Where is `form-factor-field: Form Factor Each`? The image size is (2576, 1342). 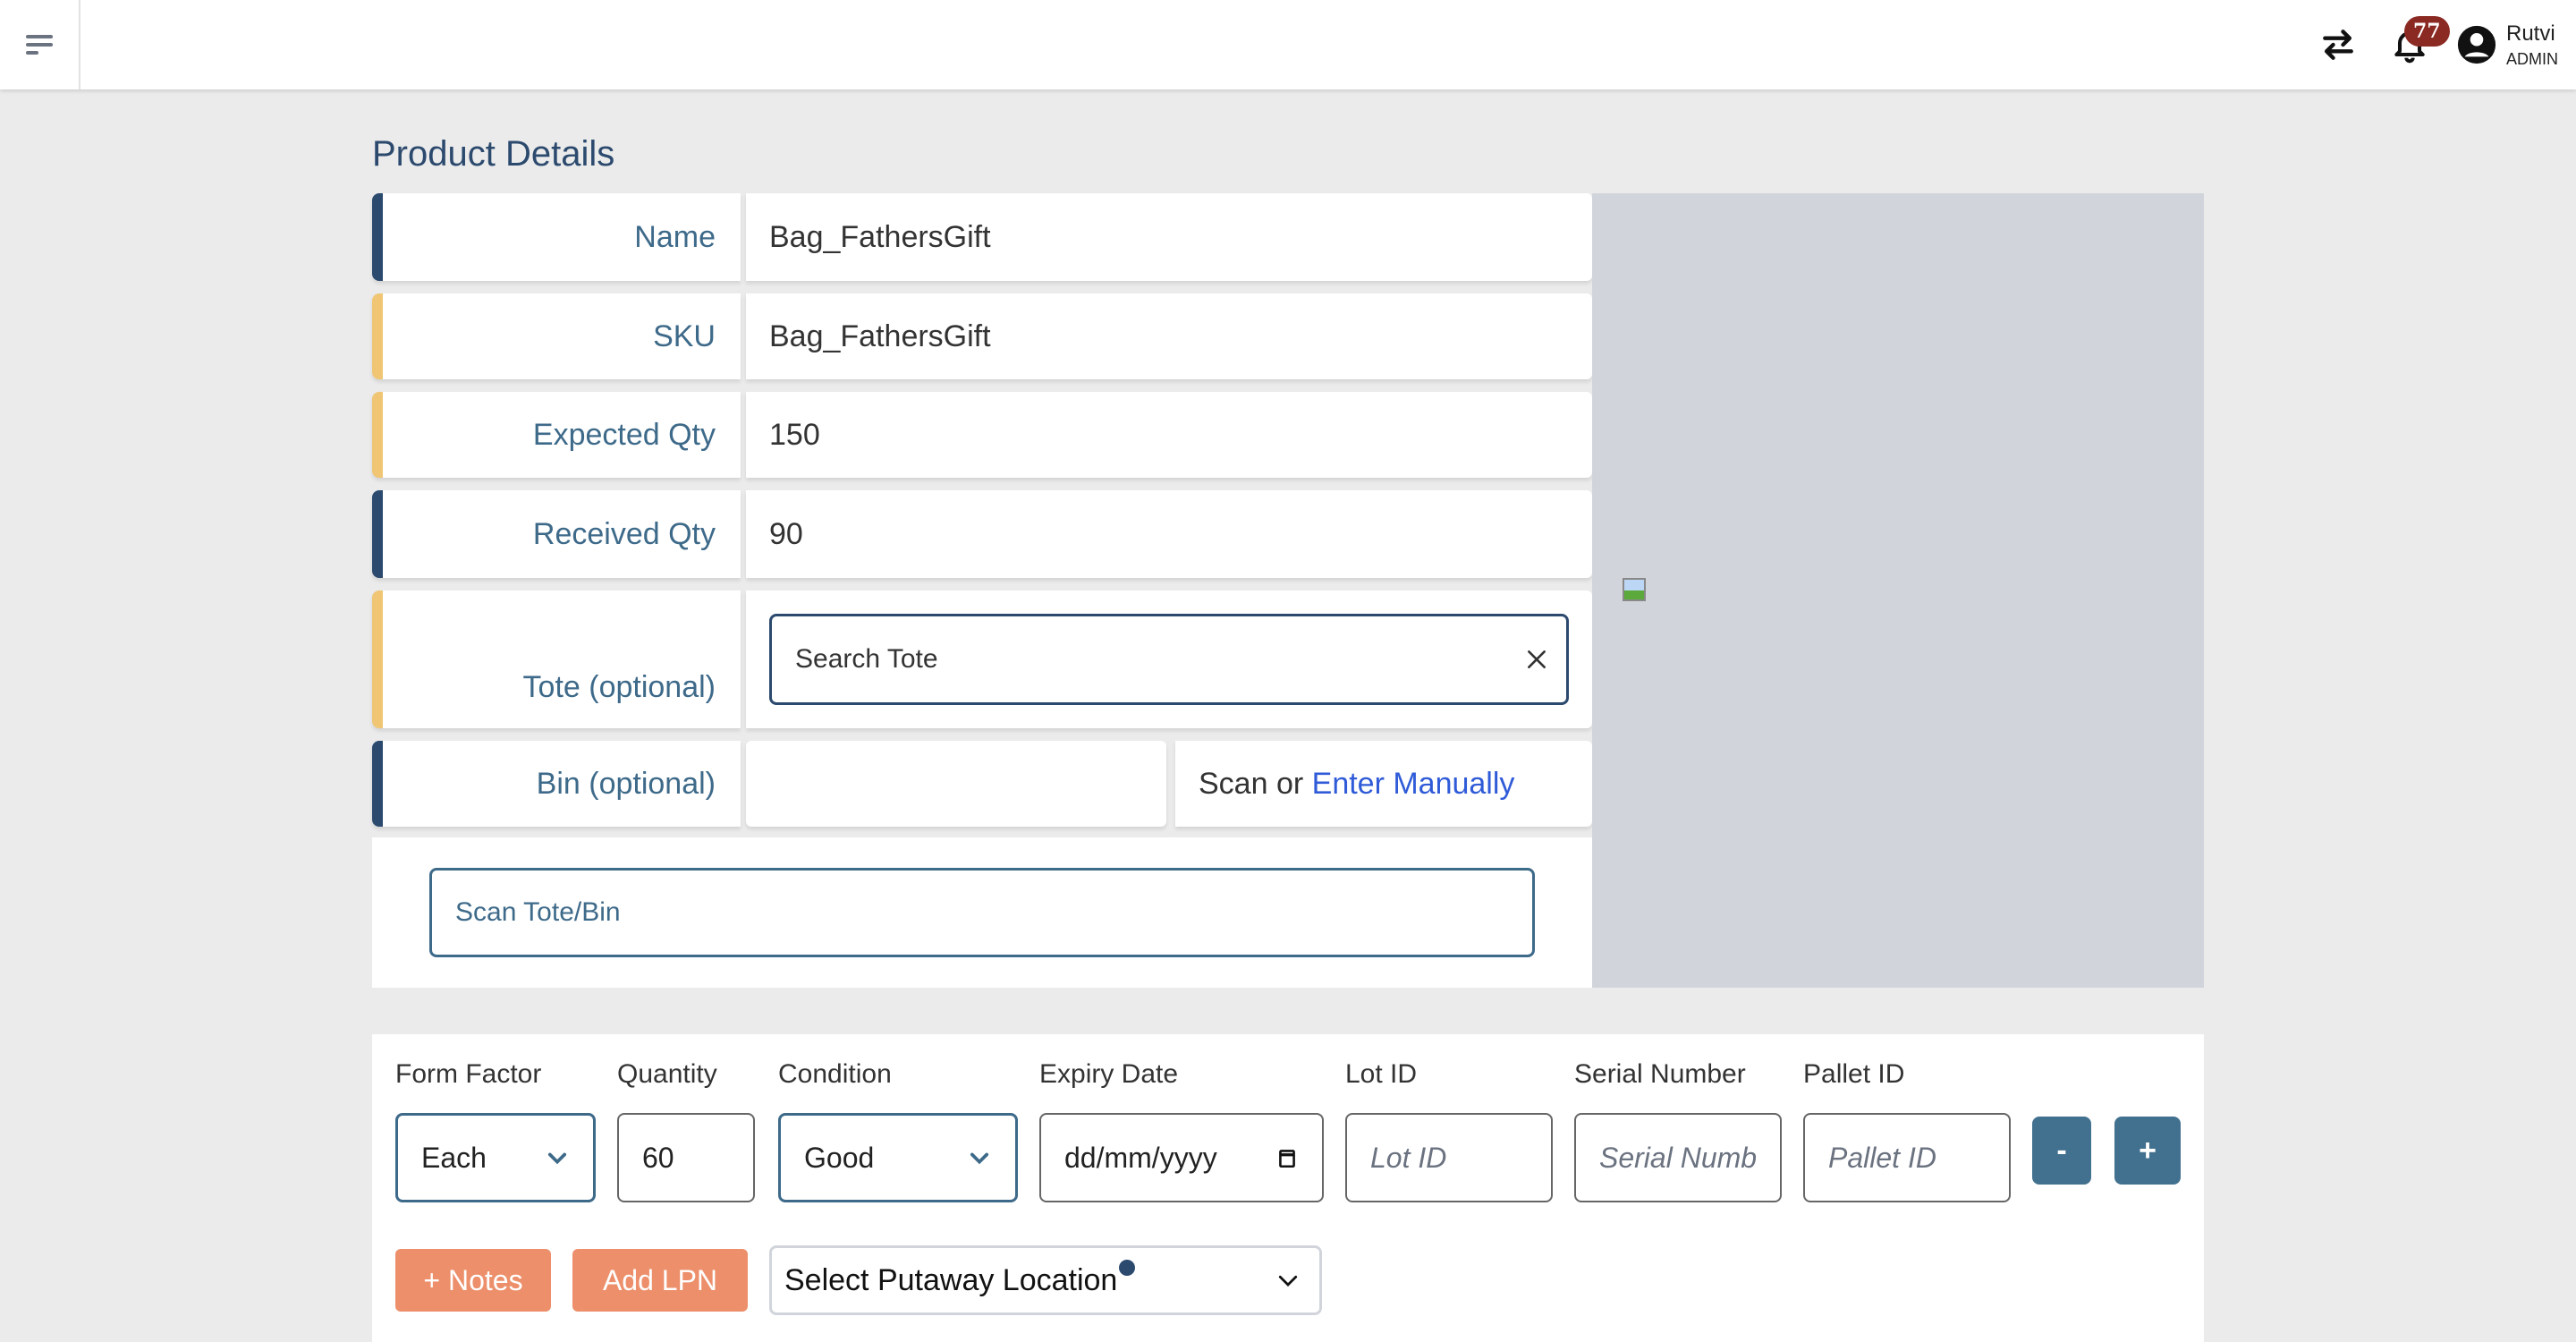
form-factor-field: Form Factor Each is located at coordinates (495, 1130).